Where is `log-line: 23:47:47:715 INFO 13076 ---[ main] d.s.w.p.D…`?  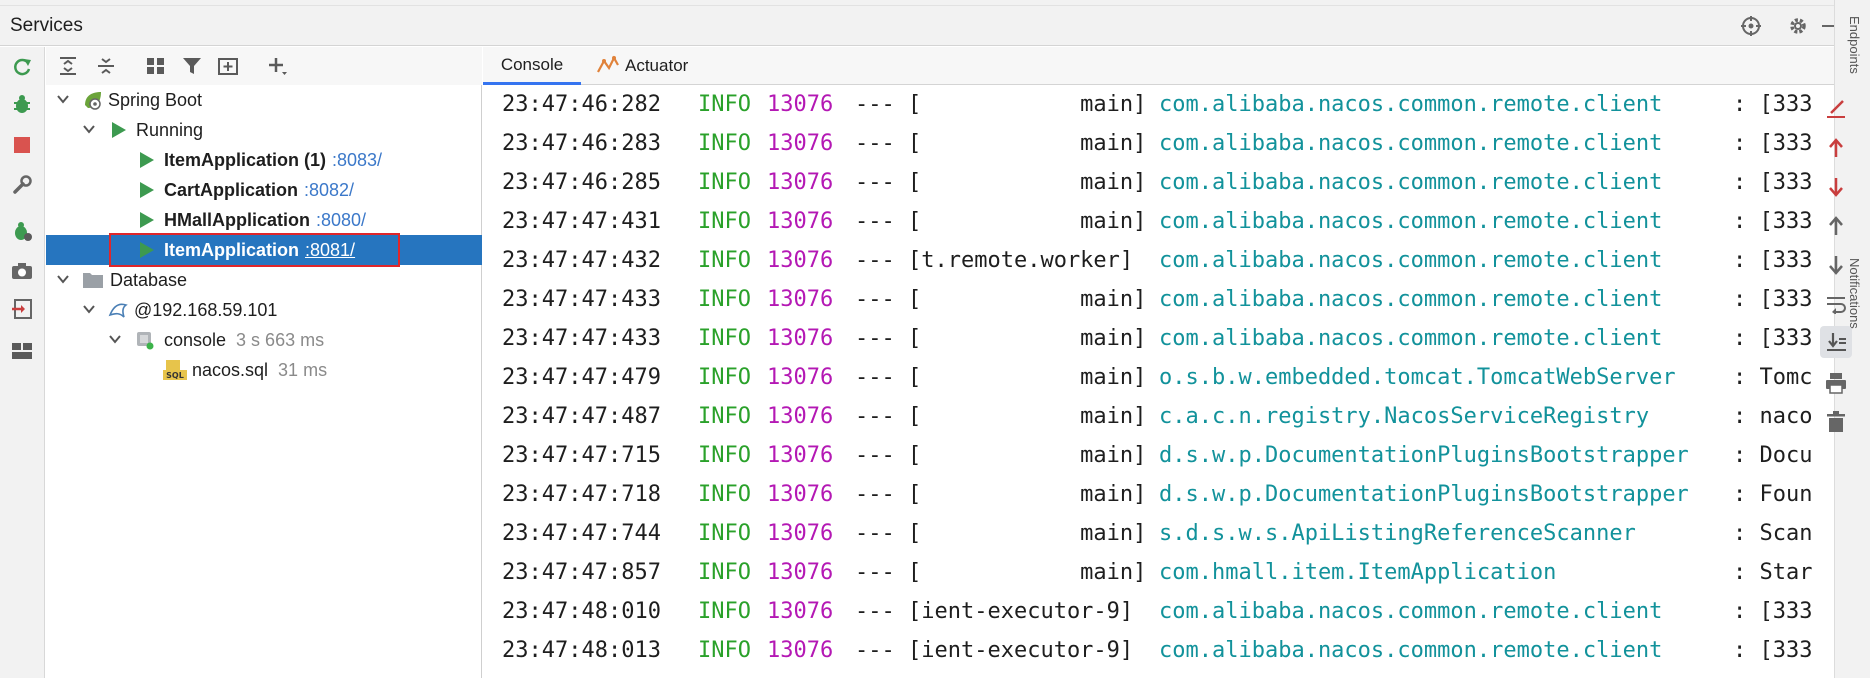 log-line: 23:47:47:715 INFO 13076 ---[ main] d.s.w.p.D… is located at coordinates (1150, 456).